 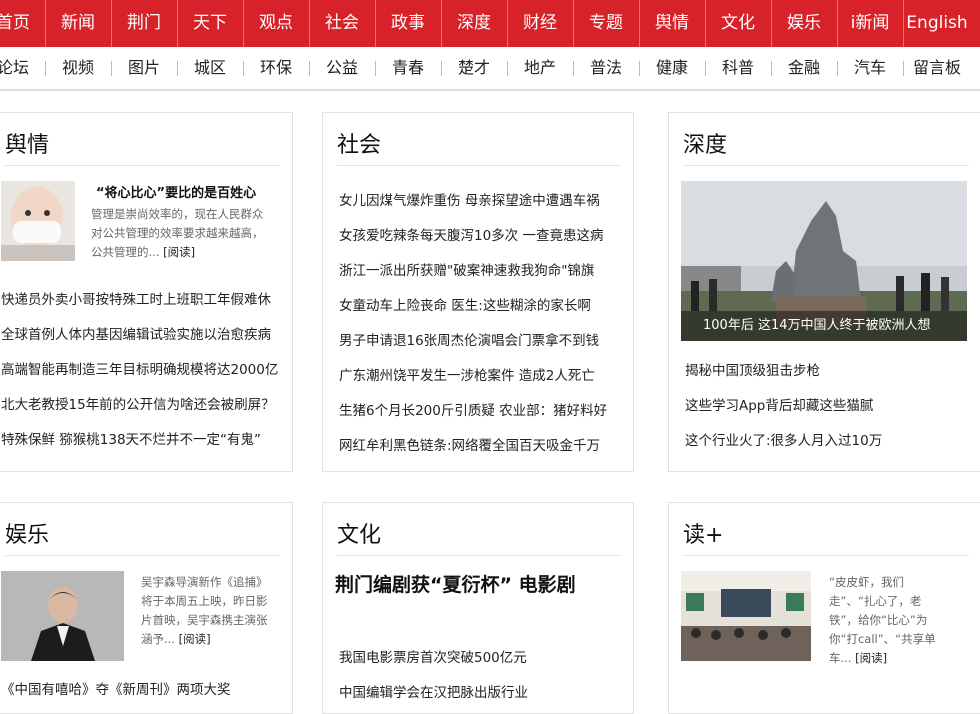 What do you see at coordinates (484, 608) in the screenshot?
I see `news-list: 我国电影票房首次突破500亿元 中国编辑学会在汉把脉出版行业` at bounding box center [484, 608].